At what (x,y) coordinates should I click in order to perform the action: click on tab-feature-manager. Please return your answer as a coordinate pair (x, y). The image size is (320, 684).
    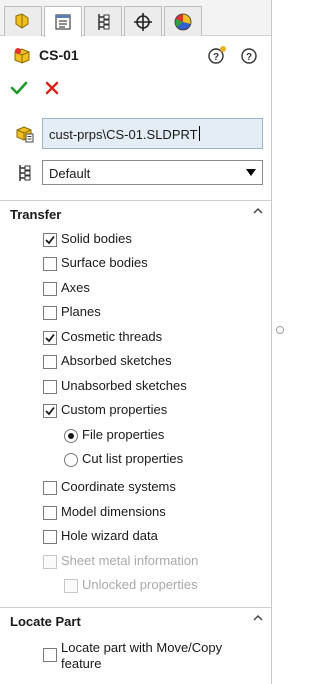
    Looking at the image, I should click on (63, 21).